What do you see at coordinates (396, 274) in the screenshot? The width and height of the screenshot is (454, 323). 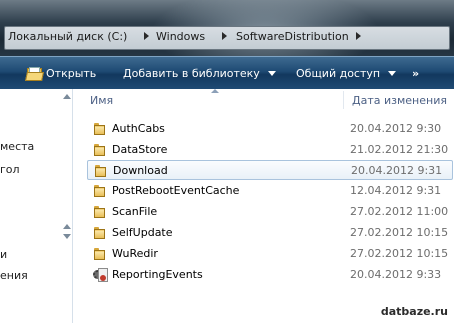 I see `file-date: 20.04.2012 9:33` at bounding box center [396, 274].